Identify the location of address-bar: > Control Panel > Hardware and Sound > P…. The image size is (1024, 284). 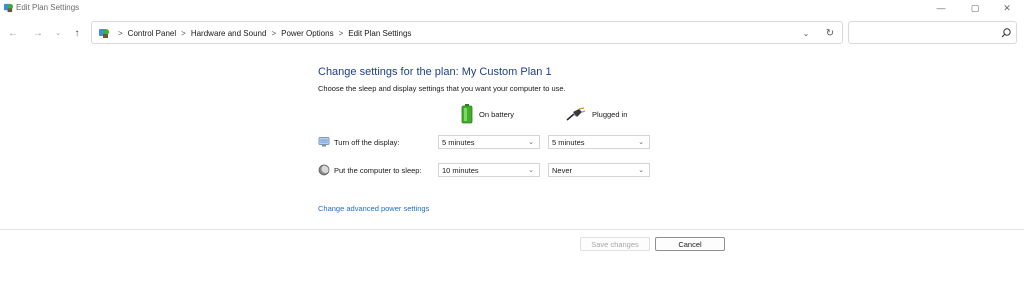
(467, 32).